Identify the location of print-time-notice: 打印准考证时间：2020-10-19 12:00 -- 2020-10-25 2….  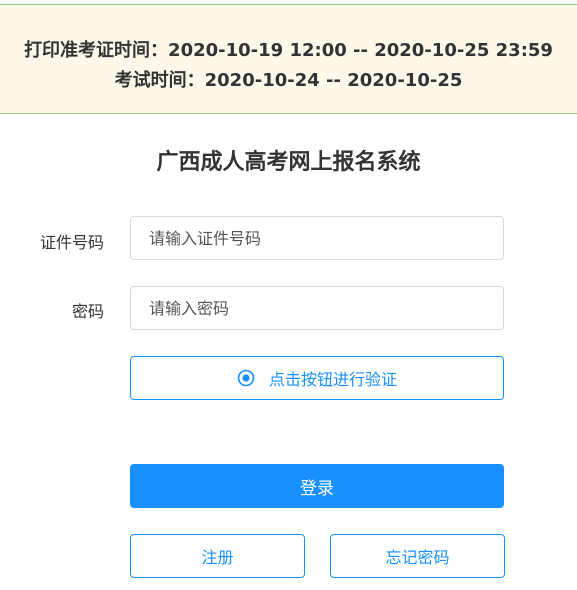
(288, 50).